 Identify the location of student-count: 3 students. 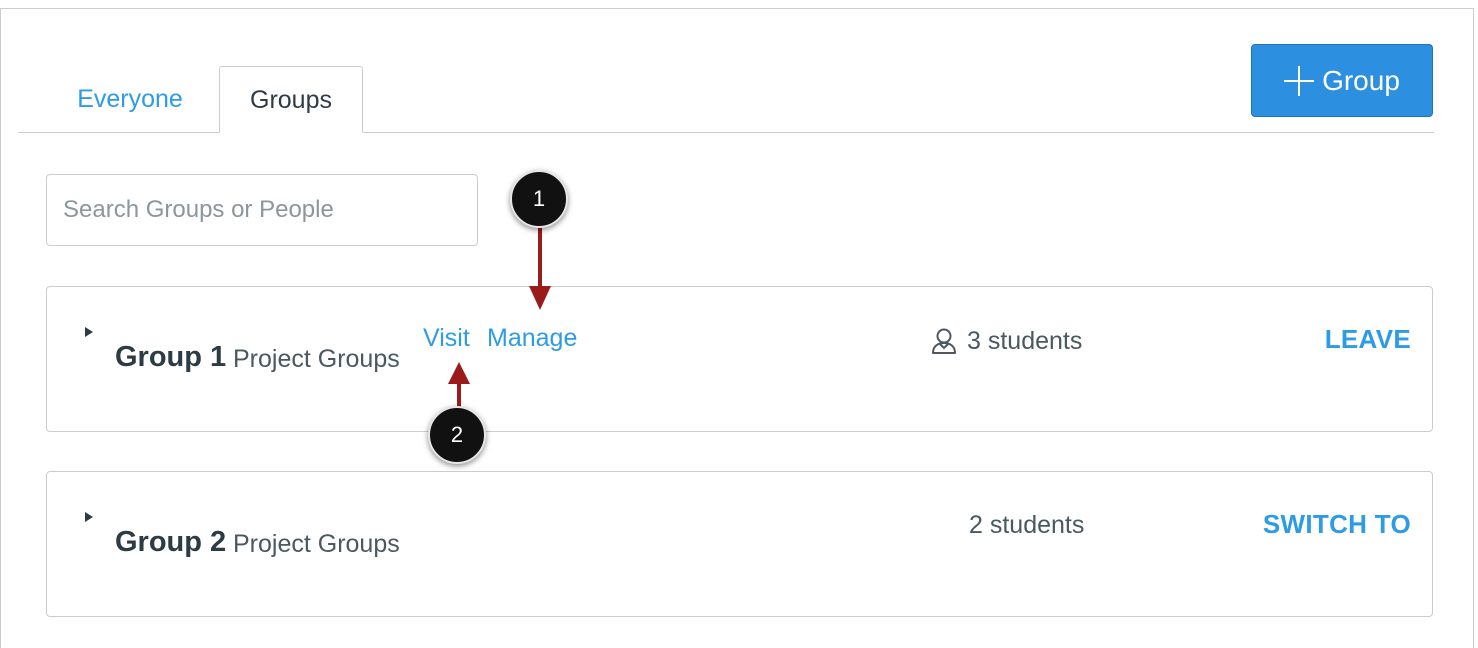
(1005, 341).